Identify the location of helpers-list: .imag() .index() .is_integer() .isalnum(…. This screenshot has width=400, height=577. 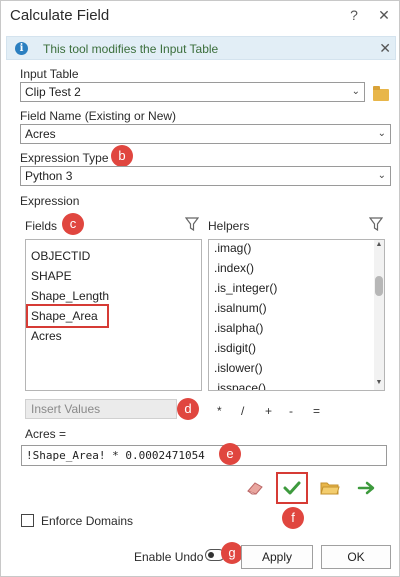
(296, 315).